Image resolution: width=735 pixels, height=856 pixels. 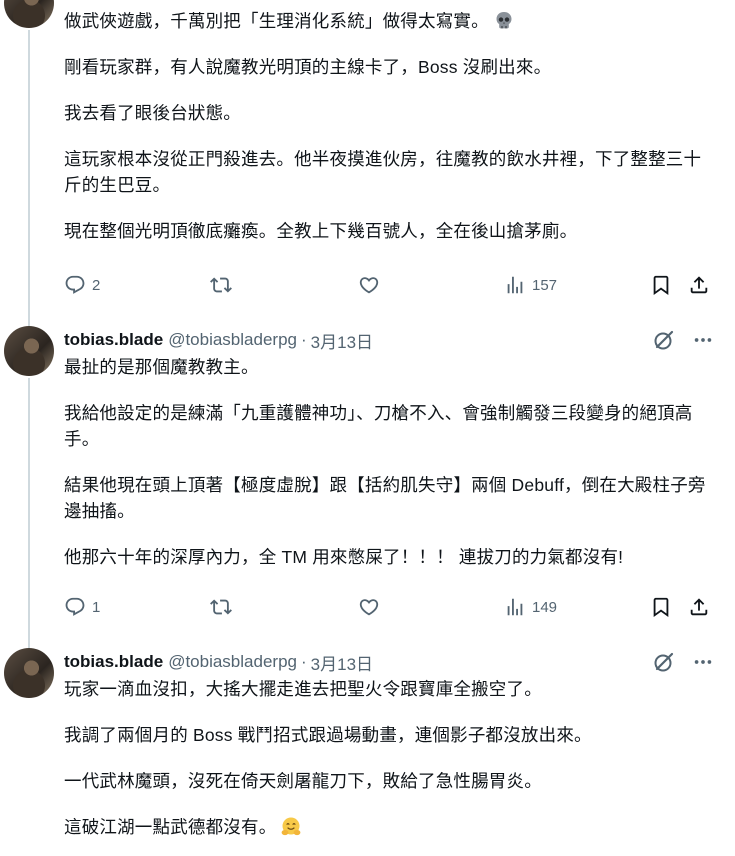 I want to click on tweet-actions: 2 157, so click(x=387, y=285).